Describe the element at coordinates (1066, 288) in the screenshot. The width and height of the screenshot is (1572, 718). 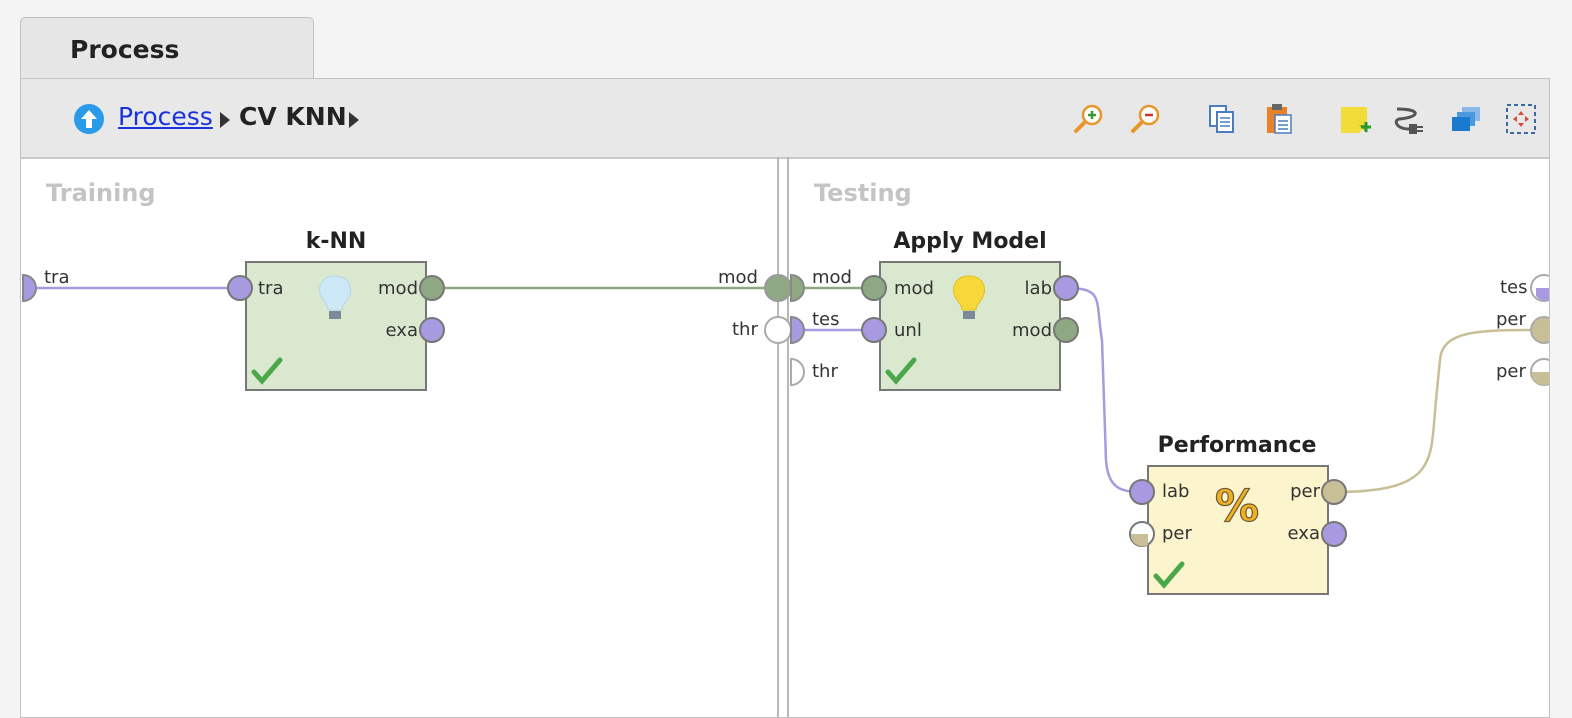
I see `apply-labelled-output-port` at that location.